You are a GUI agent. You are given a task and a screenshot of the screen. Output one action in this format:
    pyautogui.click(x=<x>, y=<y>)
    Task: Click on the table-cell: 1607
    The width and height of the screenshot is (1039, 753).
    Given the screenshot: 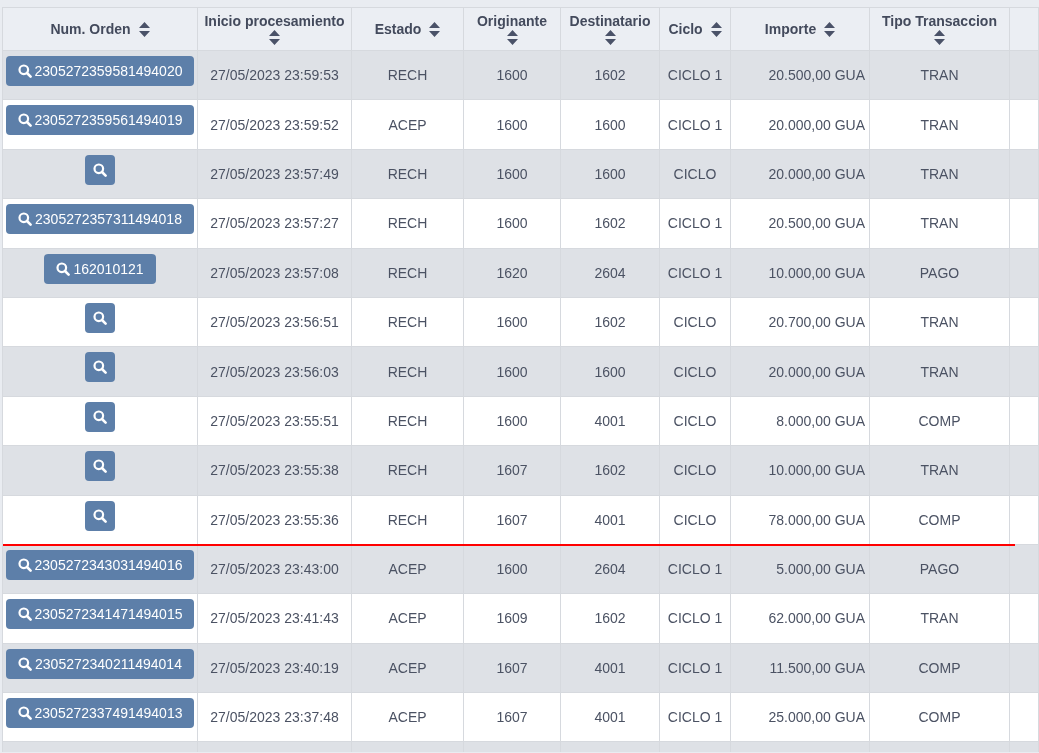 What is the action you would take?
    pyautogui.click(x=512, y=471)
    